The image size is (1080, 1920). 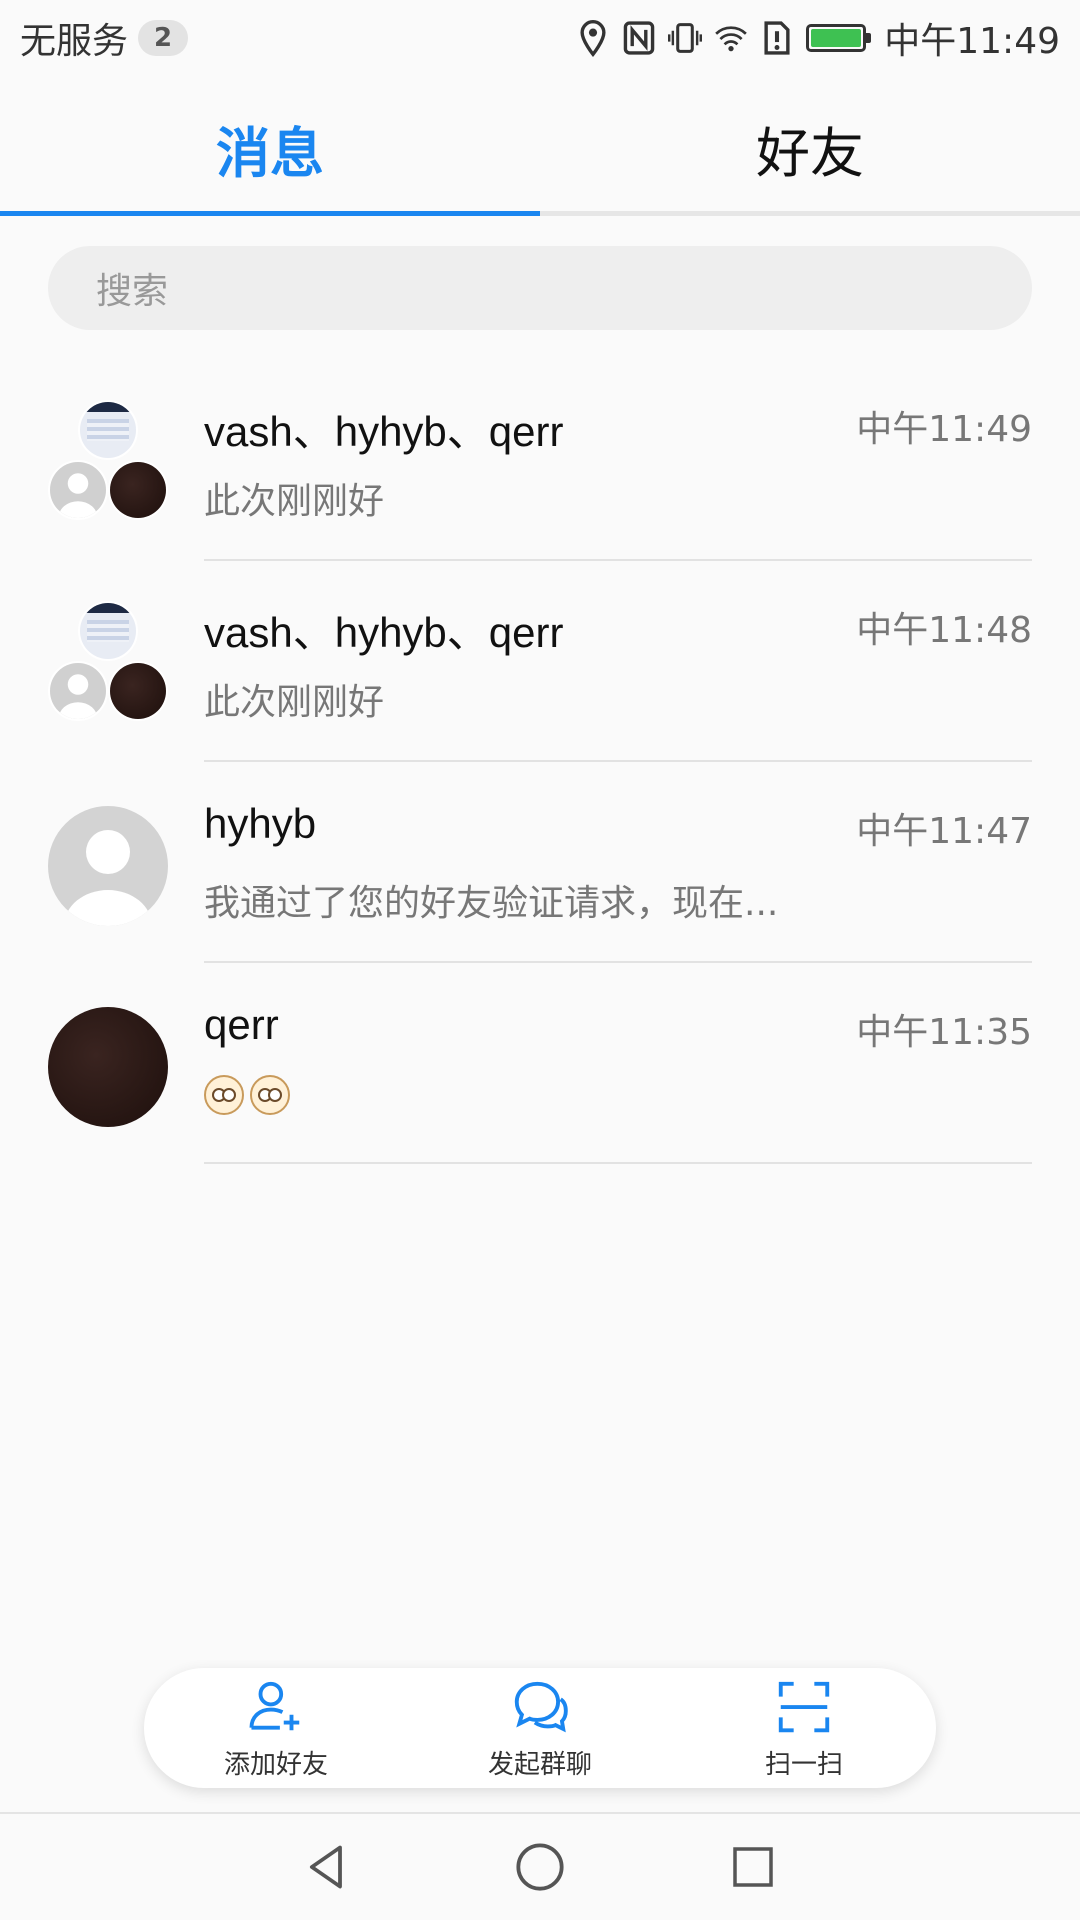 What do you see at coordinates (618, 1163) in the screenshot?
I see `divider` at bounding box center [618, 1163].